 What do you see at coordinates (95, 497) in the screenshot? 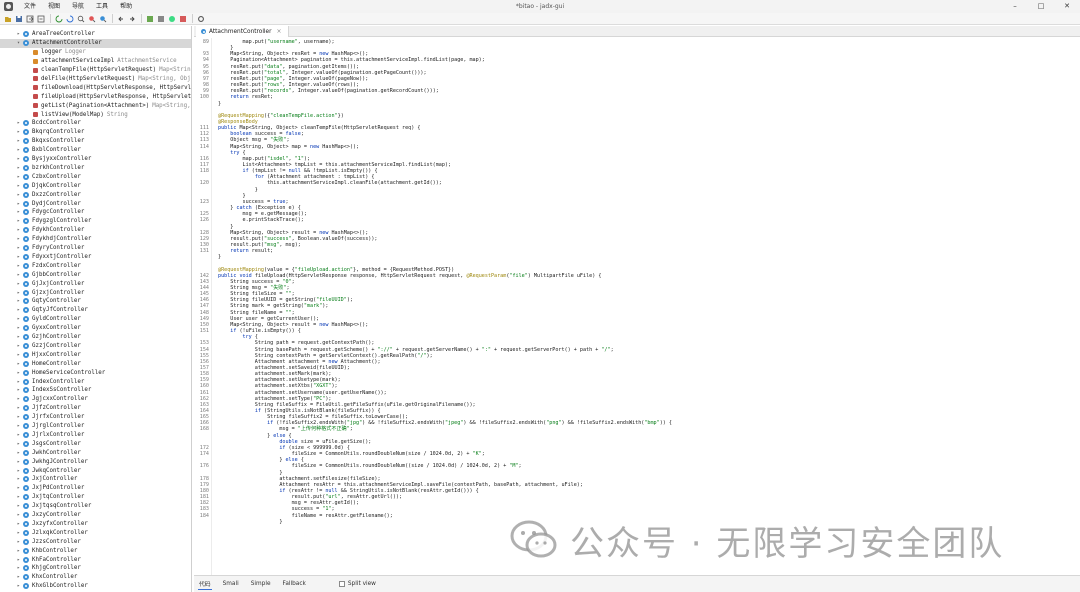
I see `tree-class-item: ▸ JxjtqController` at bounding box center [95, 497].